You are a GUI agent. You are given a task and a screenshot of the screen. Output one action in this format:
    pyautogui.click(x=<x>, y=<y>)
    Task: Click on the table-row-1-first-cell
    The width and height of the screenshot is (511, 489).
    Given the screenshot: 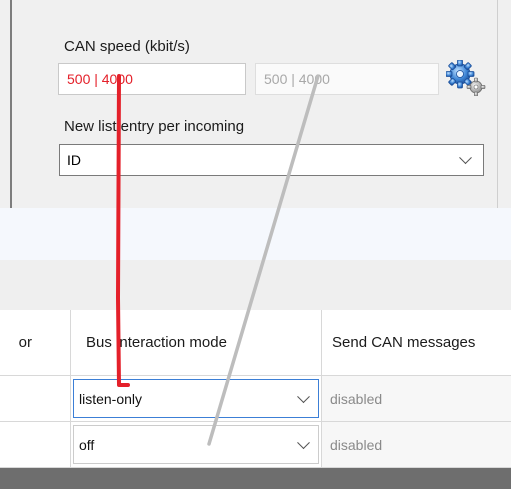 What is the action you would take?
    pyautogui.click(x=35, y=399)
    